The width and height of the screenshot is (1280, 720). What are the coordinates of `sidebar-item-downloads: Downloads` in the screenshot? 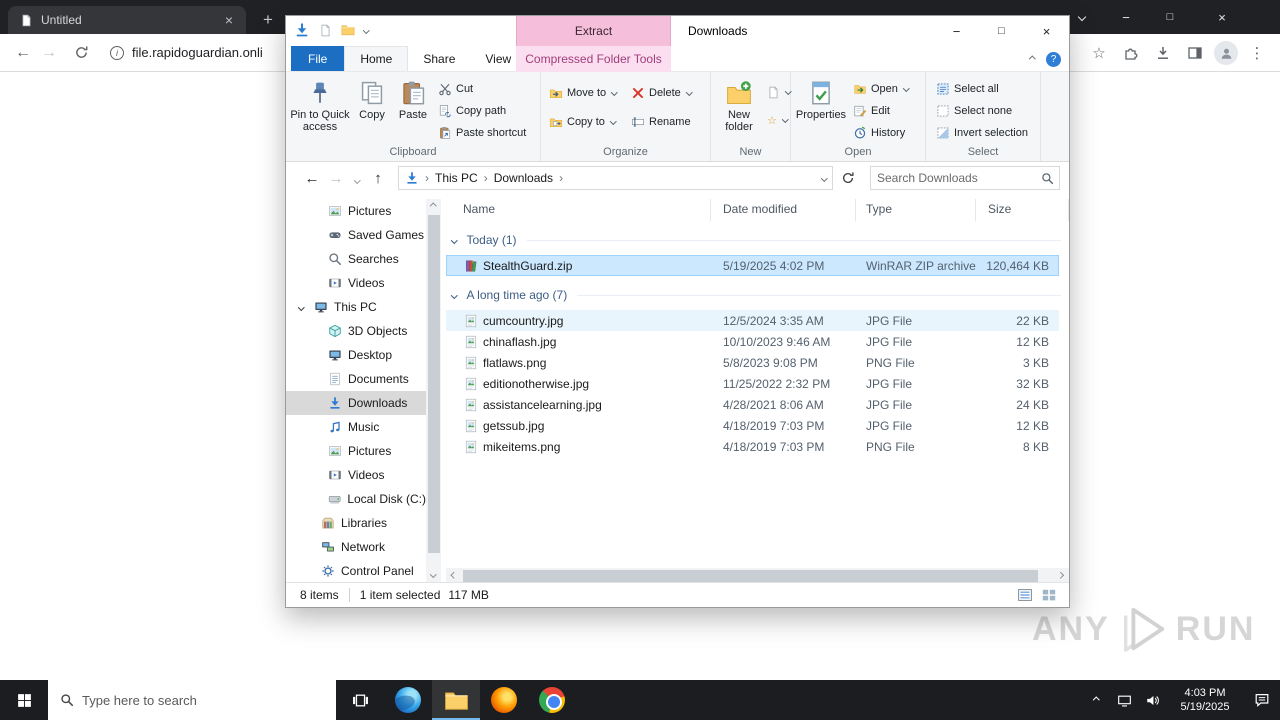 It's located at (356, 403).